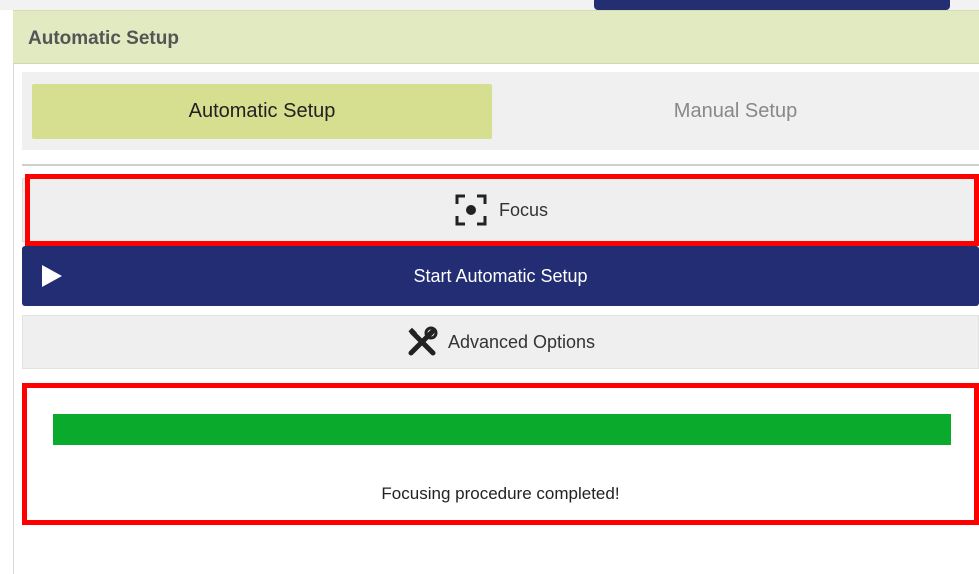 Image resolution: width=979 pixels, height=574 pixels. Describe the element at coordinates (735, 111) in the screenshot. I see `tab-manual-setup: Manual Setup` at that location.